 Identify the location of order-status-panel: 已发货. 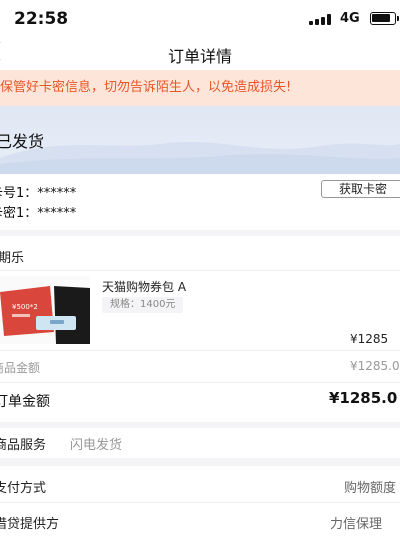
(200, 140).